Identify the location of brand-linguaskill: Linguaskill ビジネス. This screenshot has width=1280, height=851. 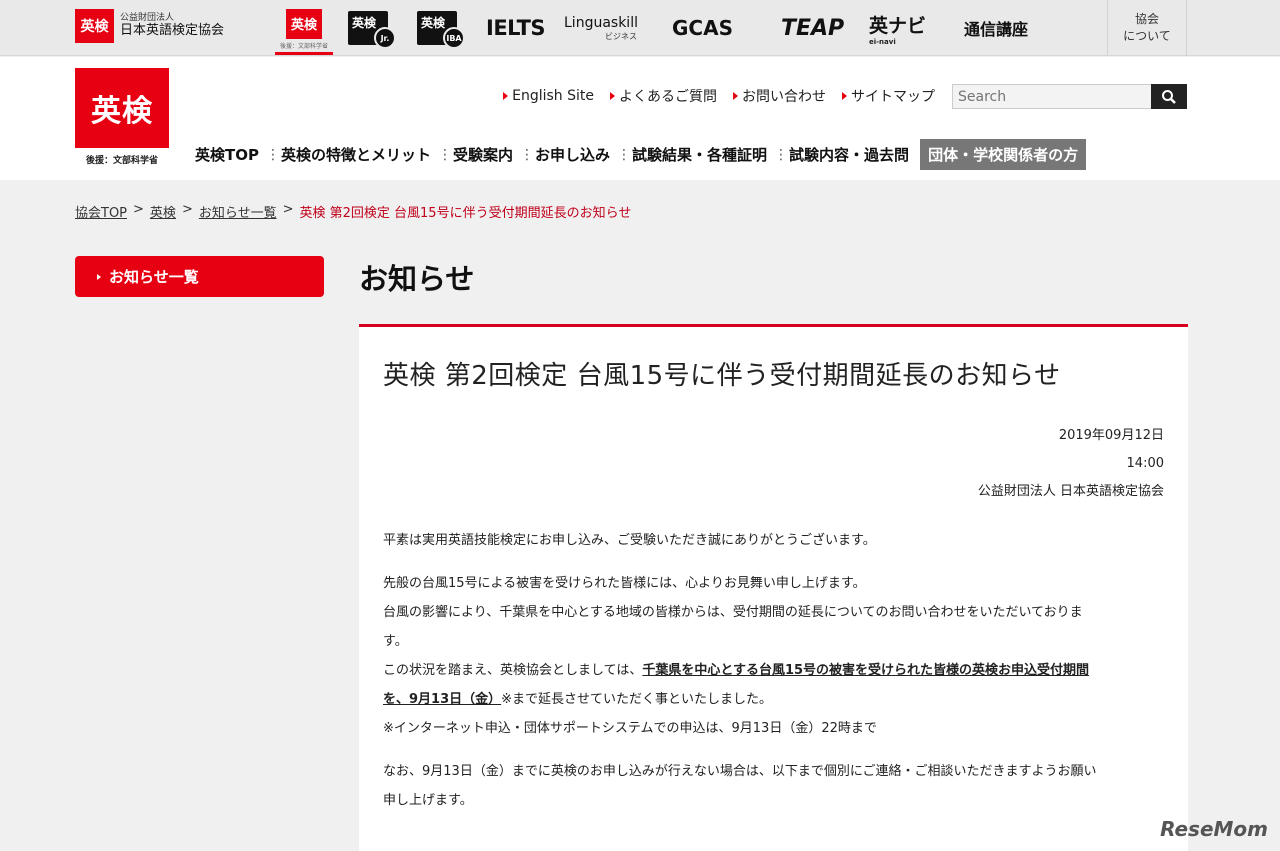
(601, 28).